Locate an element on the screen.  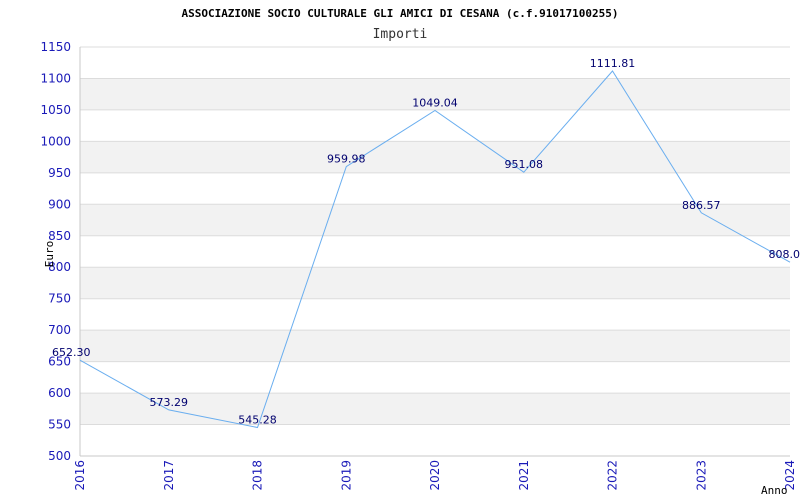
data-label: 1049.04 is located at coordinates (435, 103).